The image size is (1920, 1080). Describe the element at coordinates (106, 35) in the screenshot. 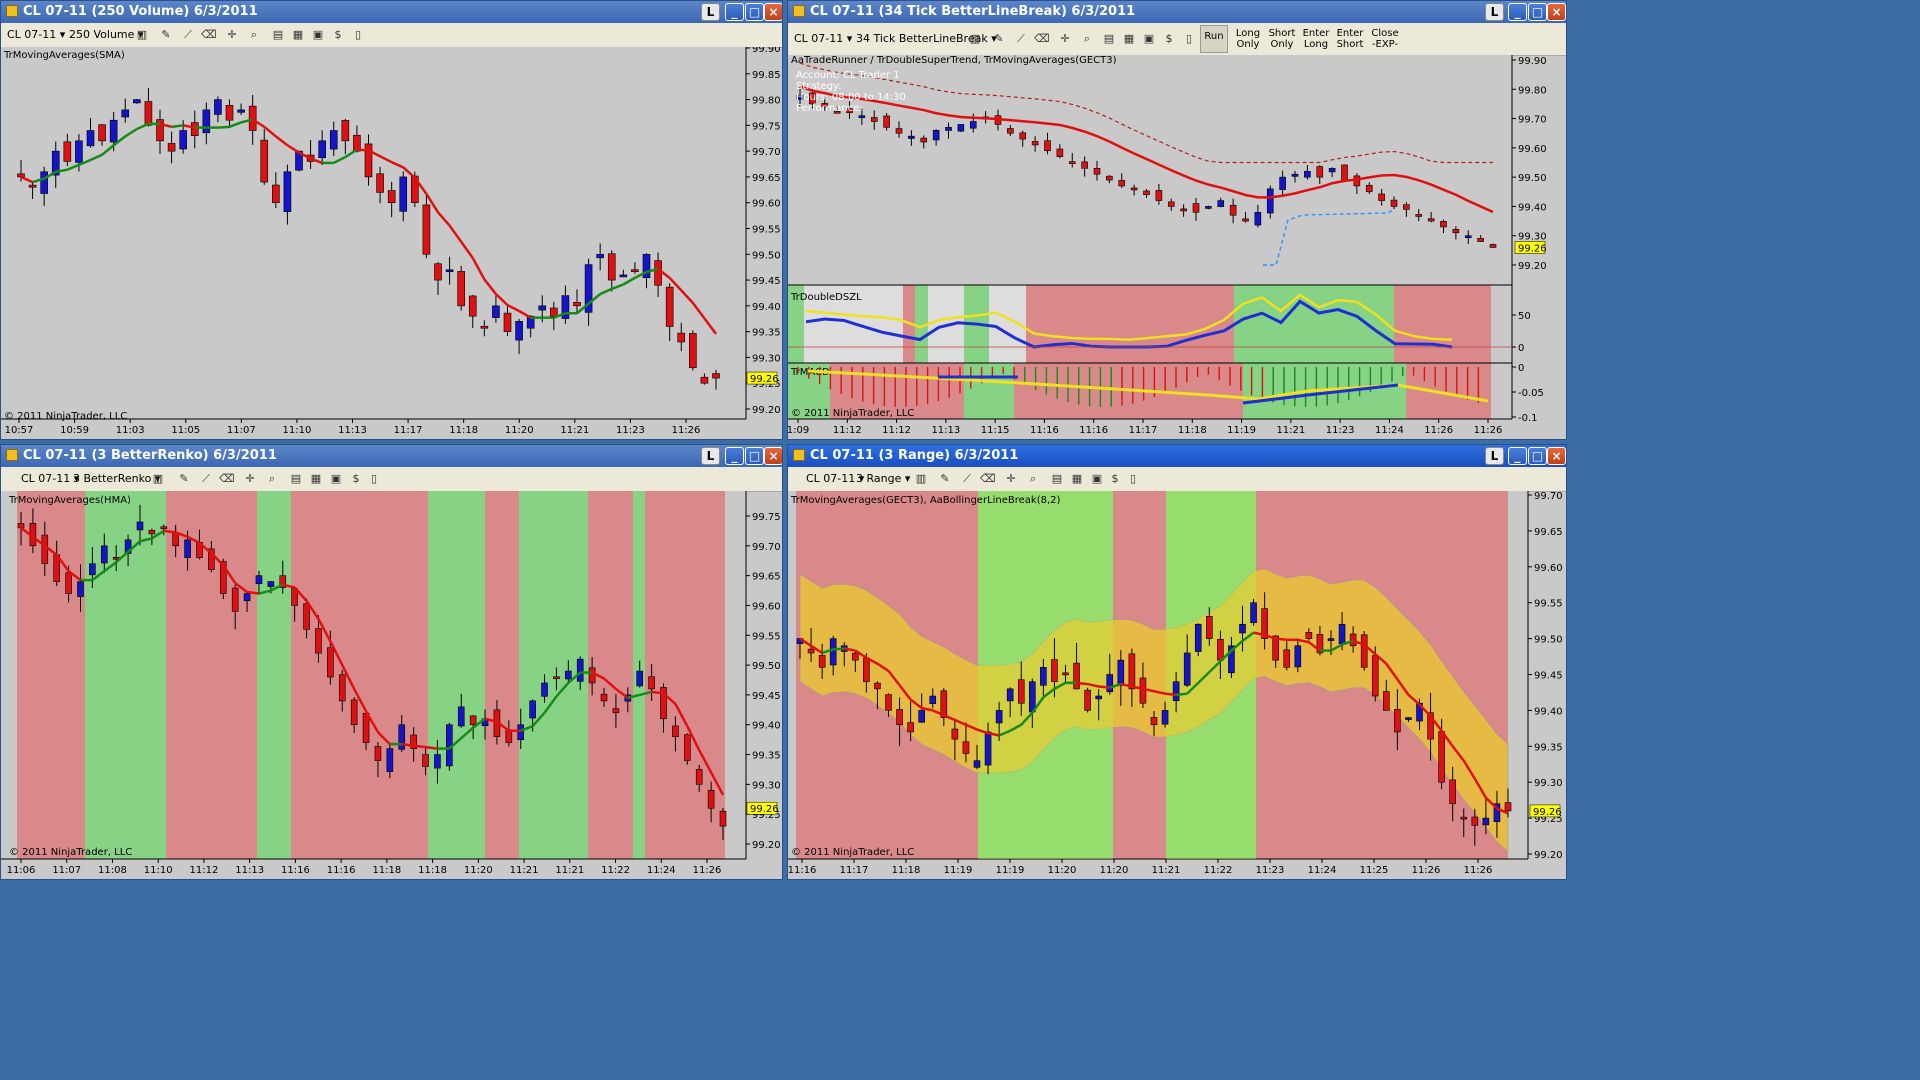

I see `bartype-selector: 250 Volume ▾` at that location.